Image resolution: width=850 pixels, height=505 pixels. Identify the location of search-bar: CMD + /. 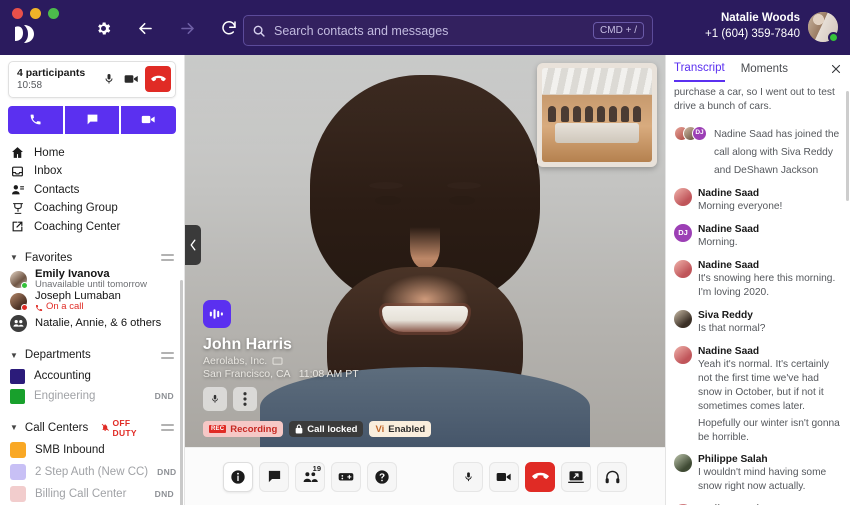
(448, 30).